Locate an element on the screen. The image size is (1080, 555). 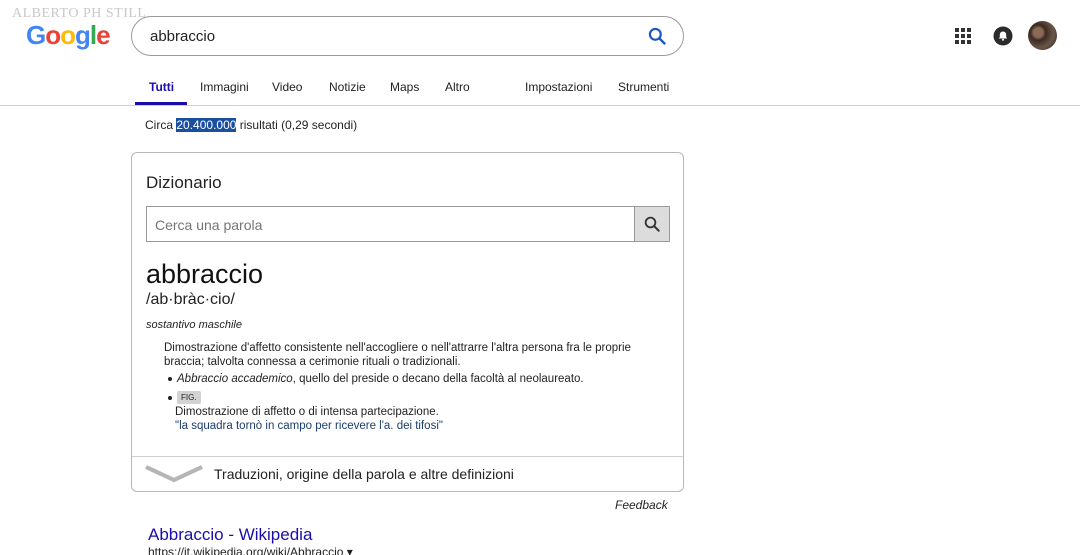
dictionary-search-input is located at coordinates (390, 225).